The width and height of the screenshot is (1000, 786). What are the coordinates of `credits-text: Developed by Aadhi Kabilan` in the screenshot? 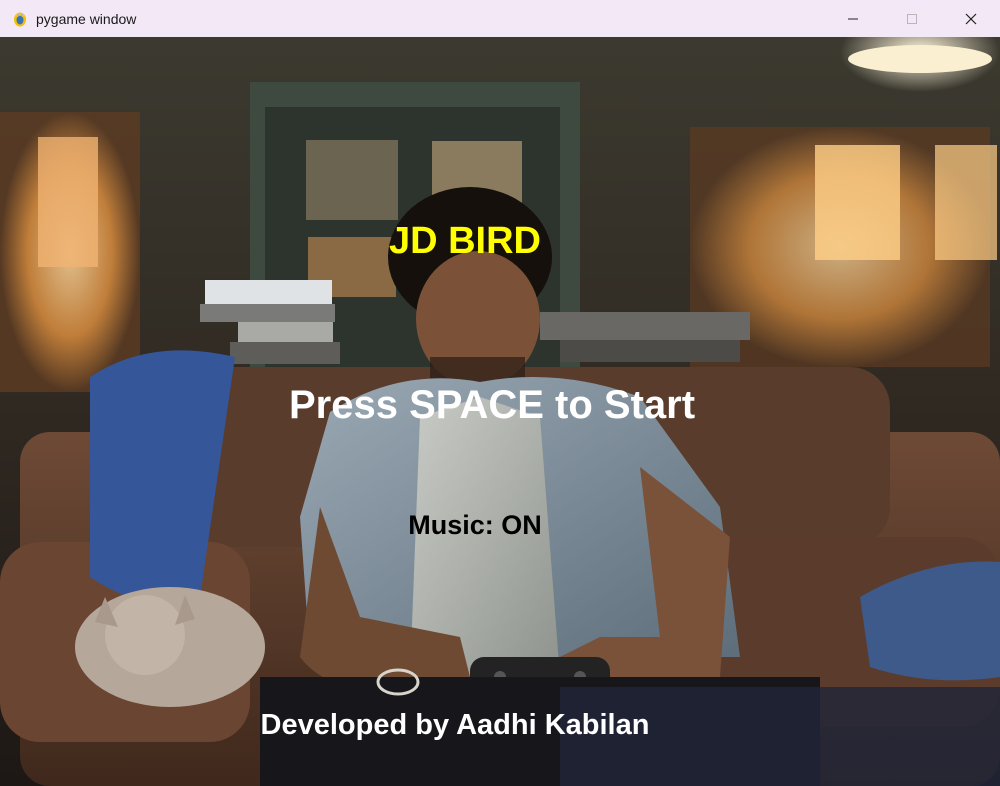 It's located at (455, 725).